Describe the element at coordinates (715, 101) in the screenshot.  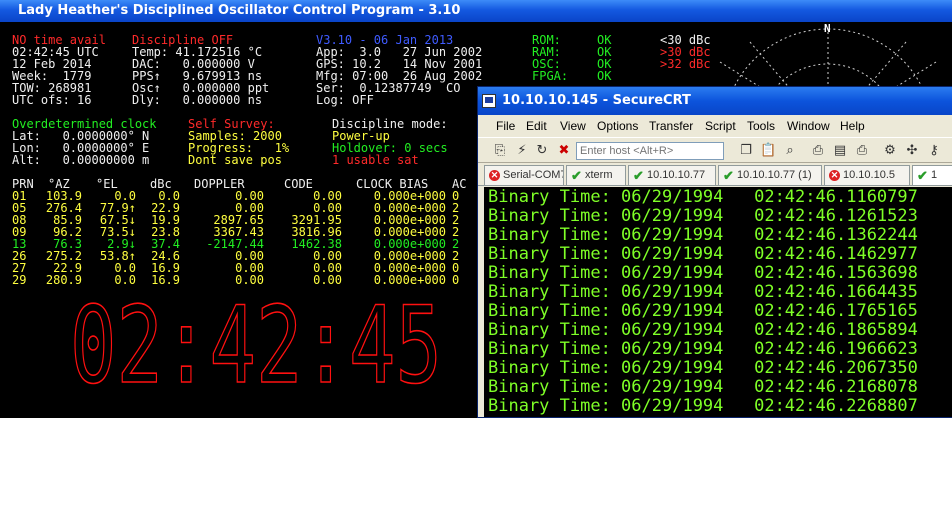
I see `crt-title-bar: 10.10.10.145 - SecureCRT` at that location.